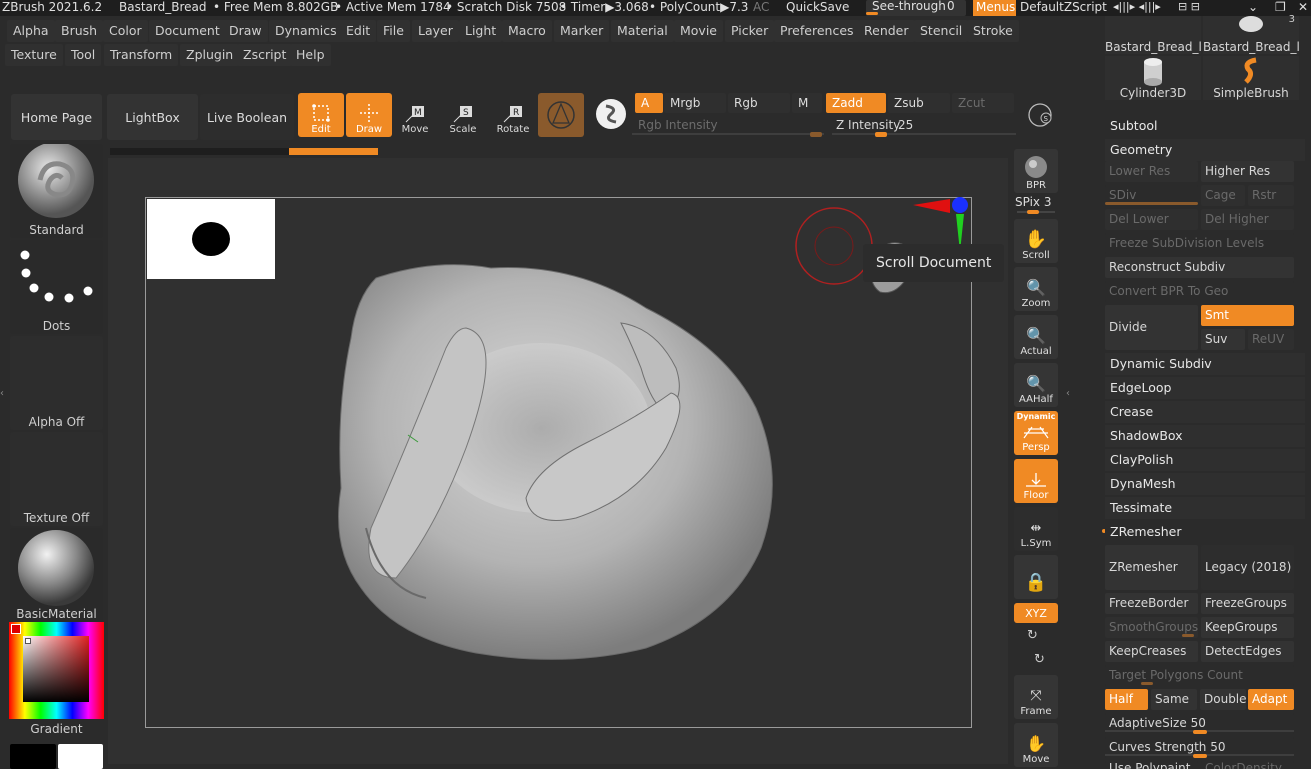  I want to click on tool-thumb-simplebrush: SimpleBrush, so click(1251, 78).